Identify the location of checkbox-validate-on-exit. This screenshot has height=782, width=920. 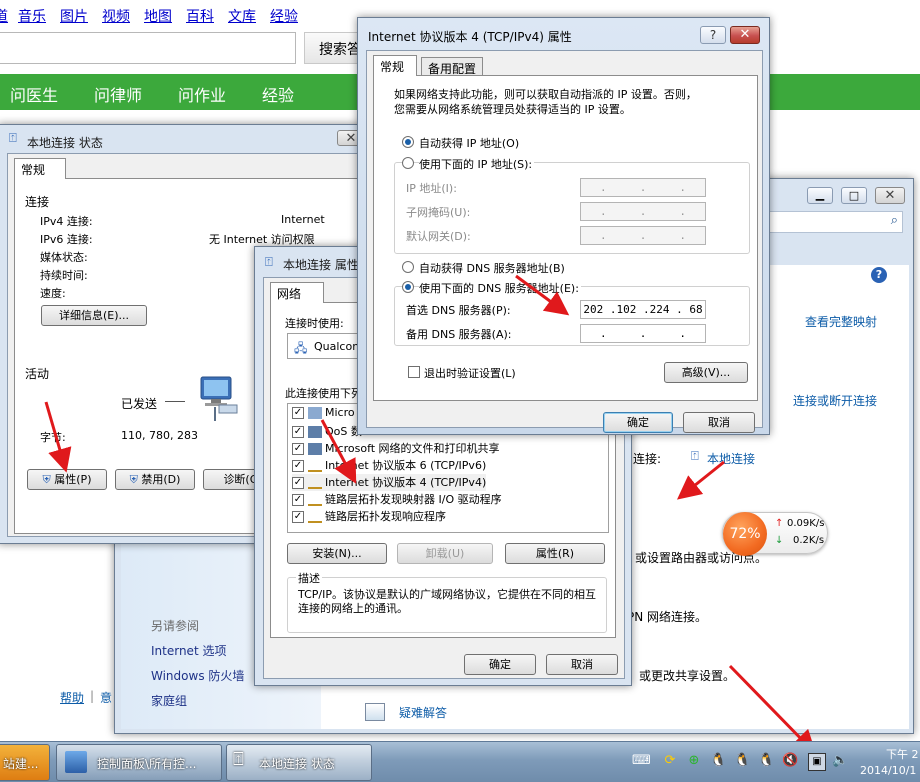
(414, 372).